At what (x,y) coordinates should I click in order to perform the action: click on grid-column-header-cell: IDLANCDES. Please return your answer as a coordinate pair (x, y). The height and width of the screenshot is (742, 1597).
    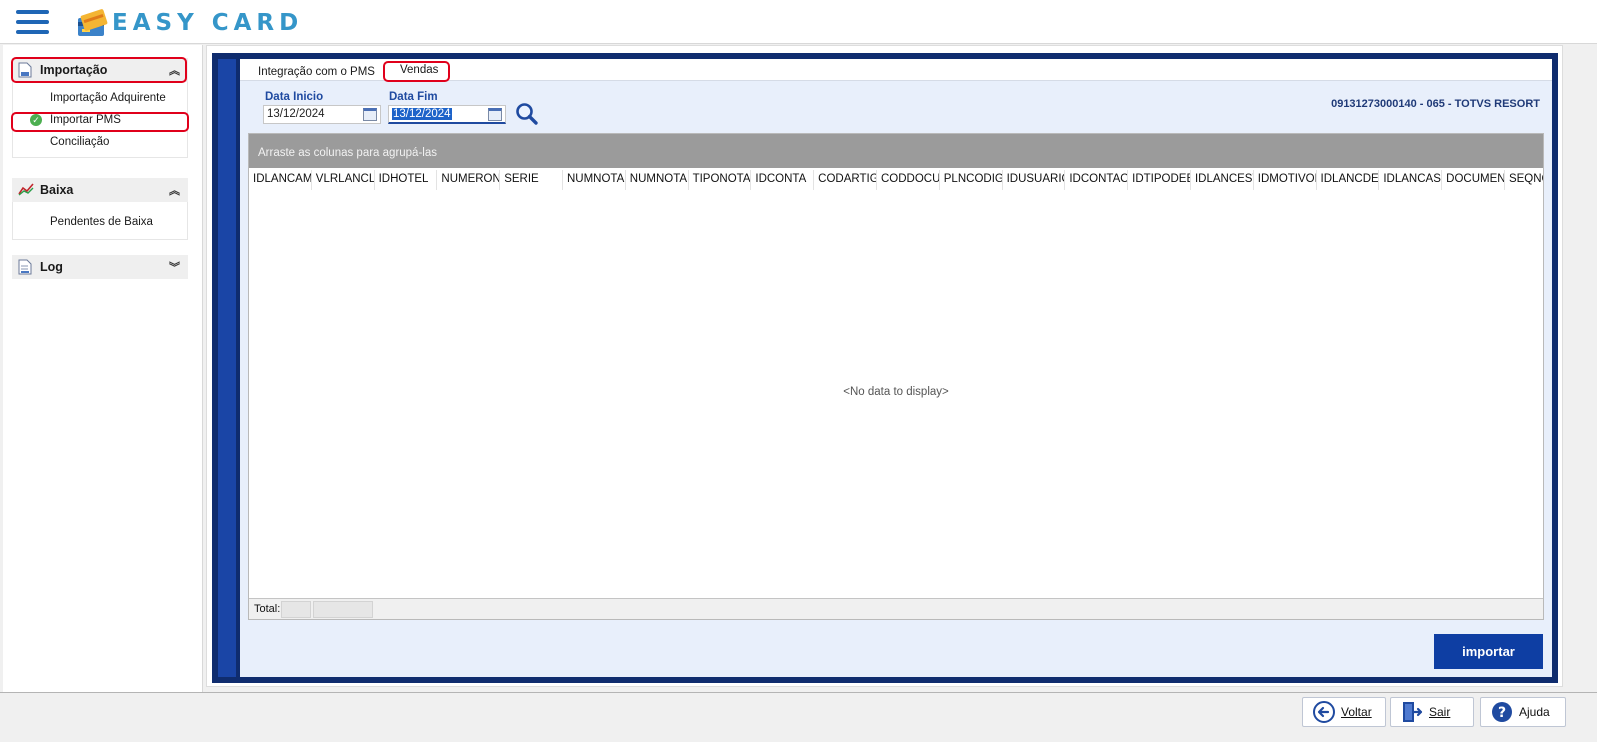
    Looking at the image, I should click on (1348, 180).